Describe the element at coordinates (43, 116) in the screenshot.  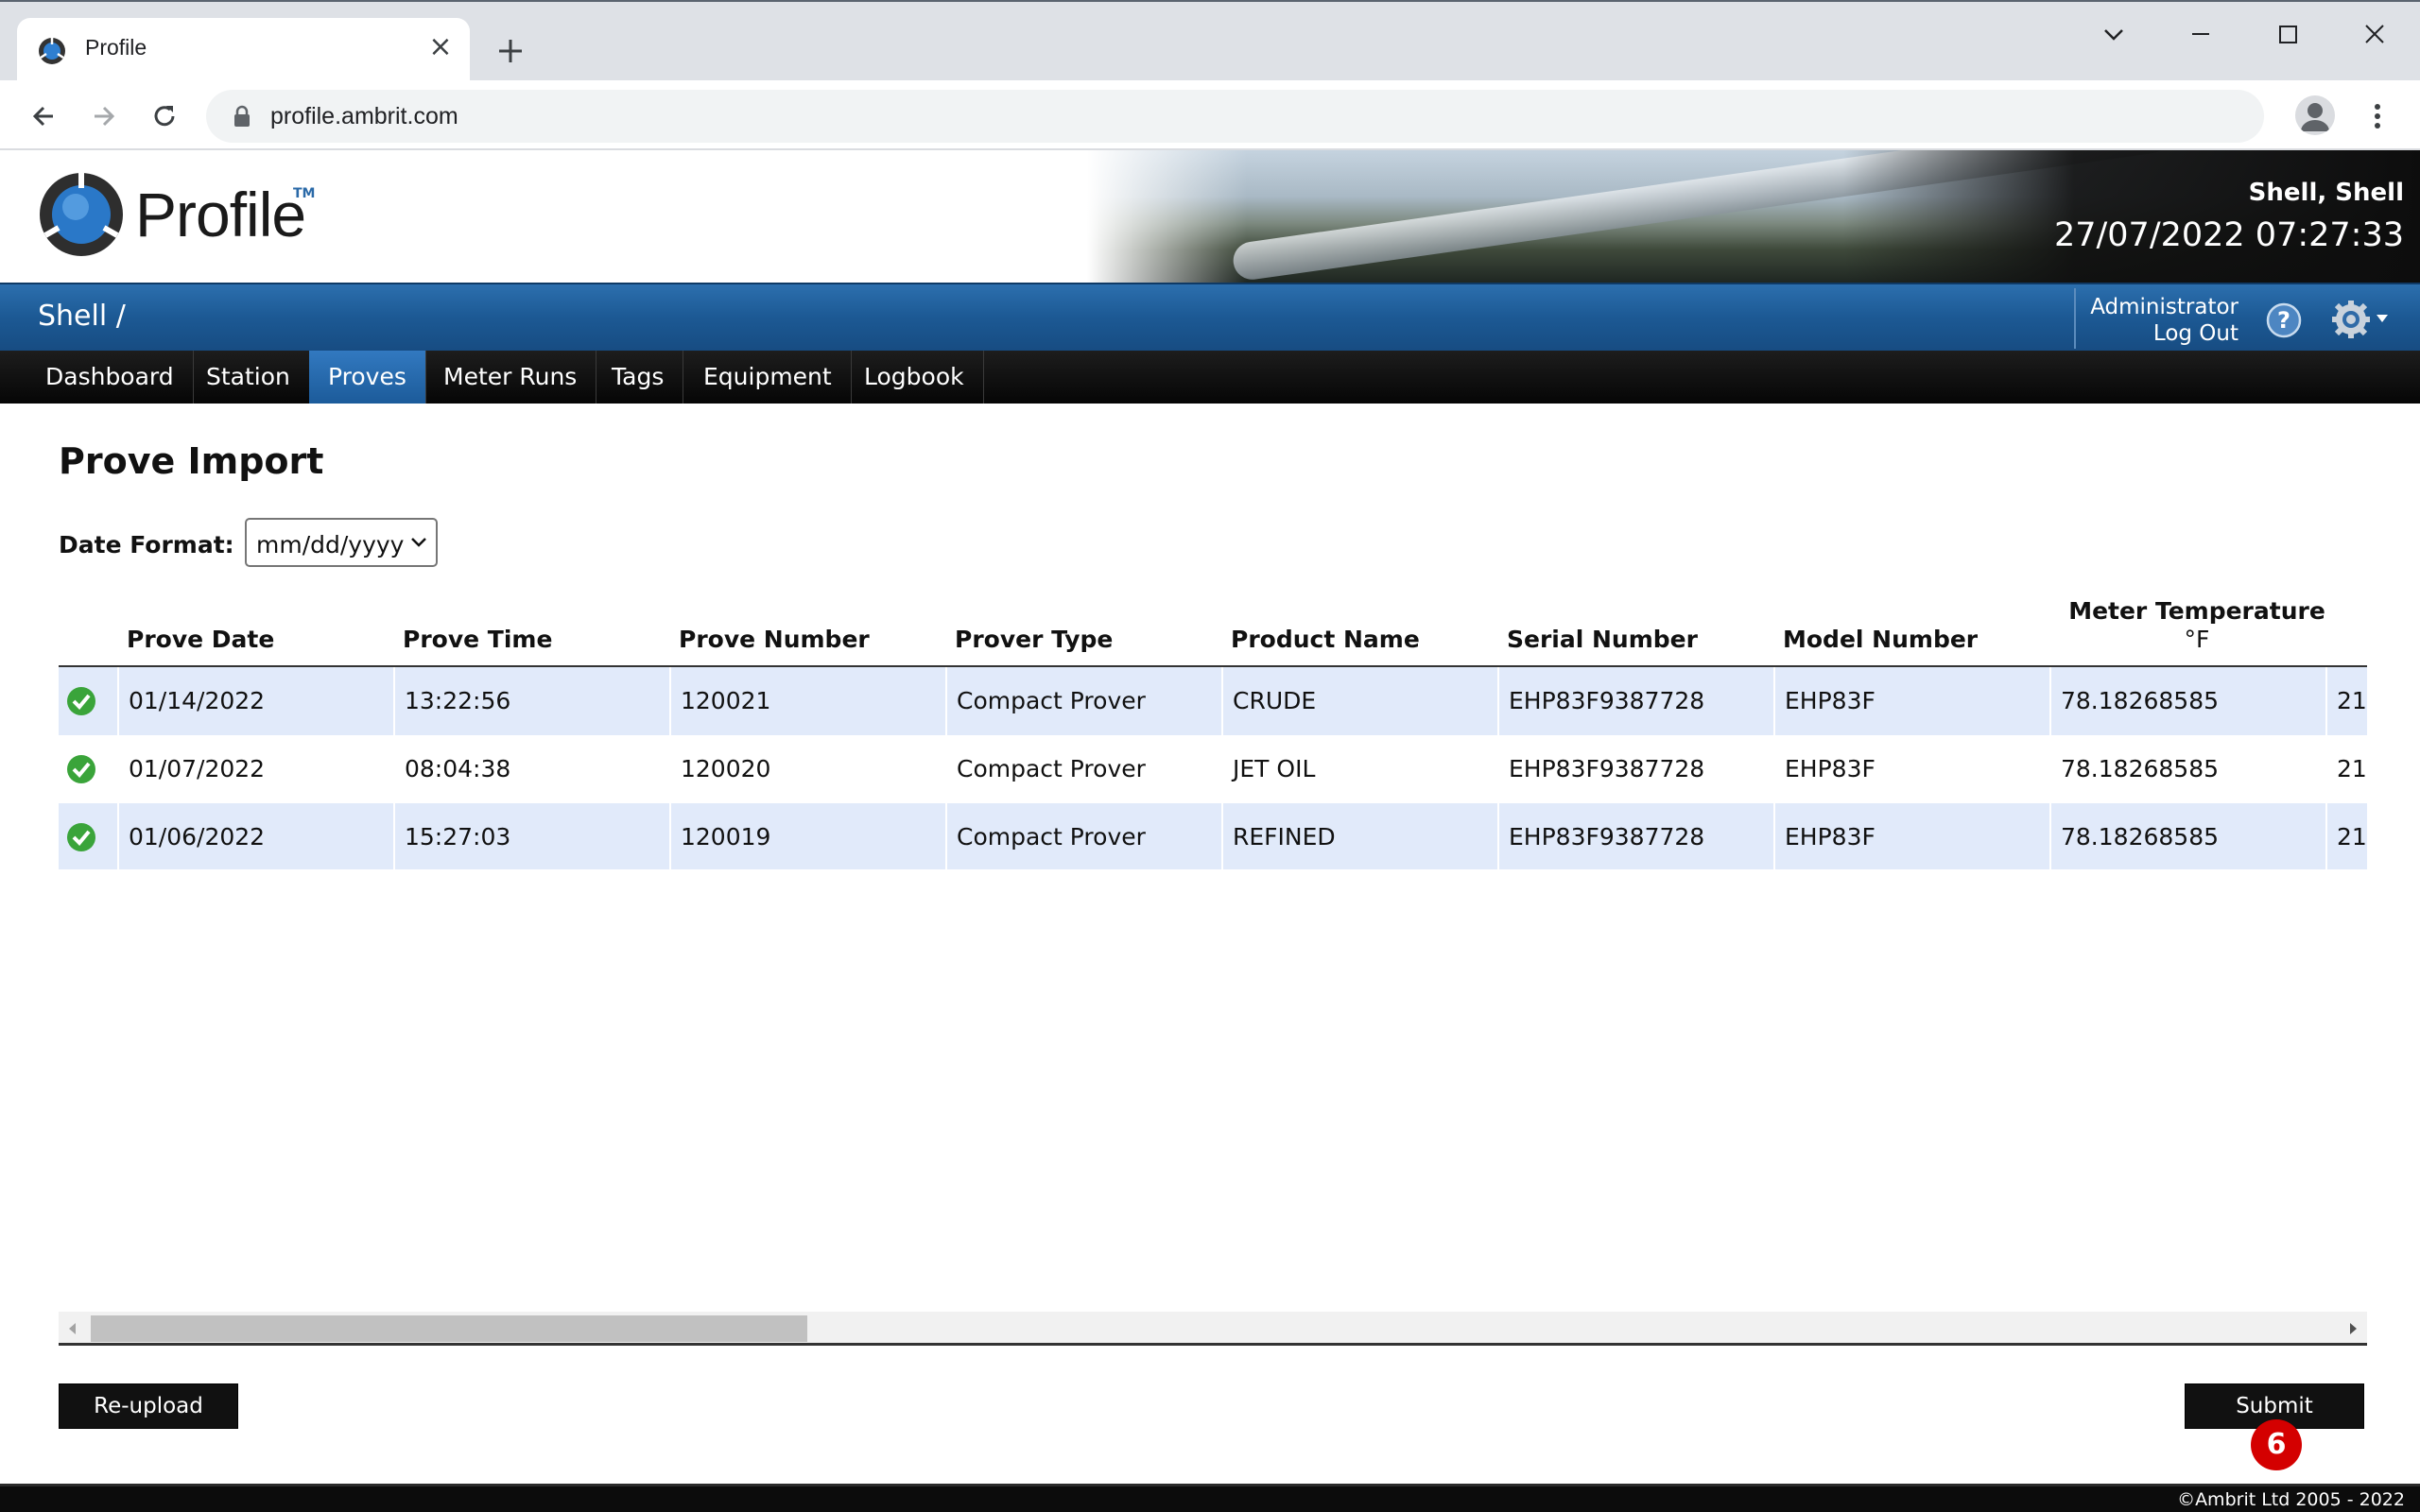
I see `back-icon` at that location.